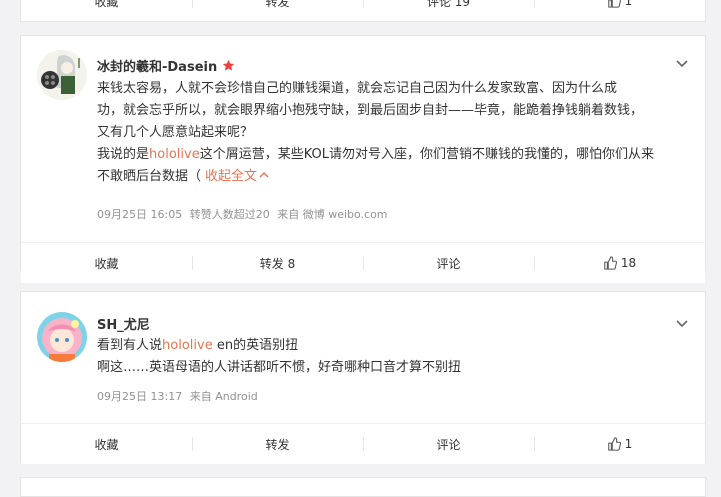 The image size is (721, 497). I want to click on post-time: 09月25日 13:17, so click(139, 396).